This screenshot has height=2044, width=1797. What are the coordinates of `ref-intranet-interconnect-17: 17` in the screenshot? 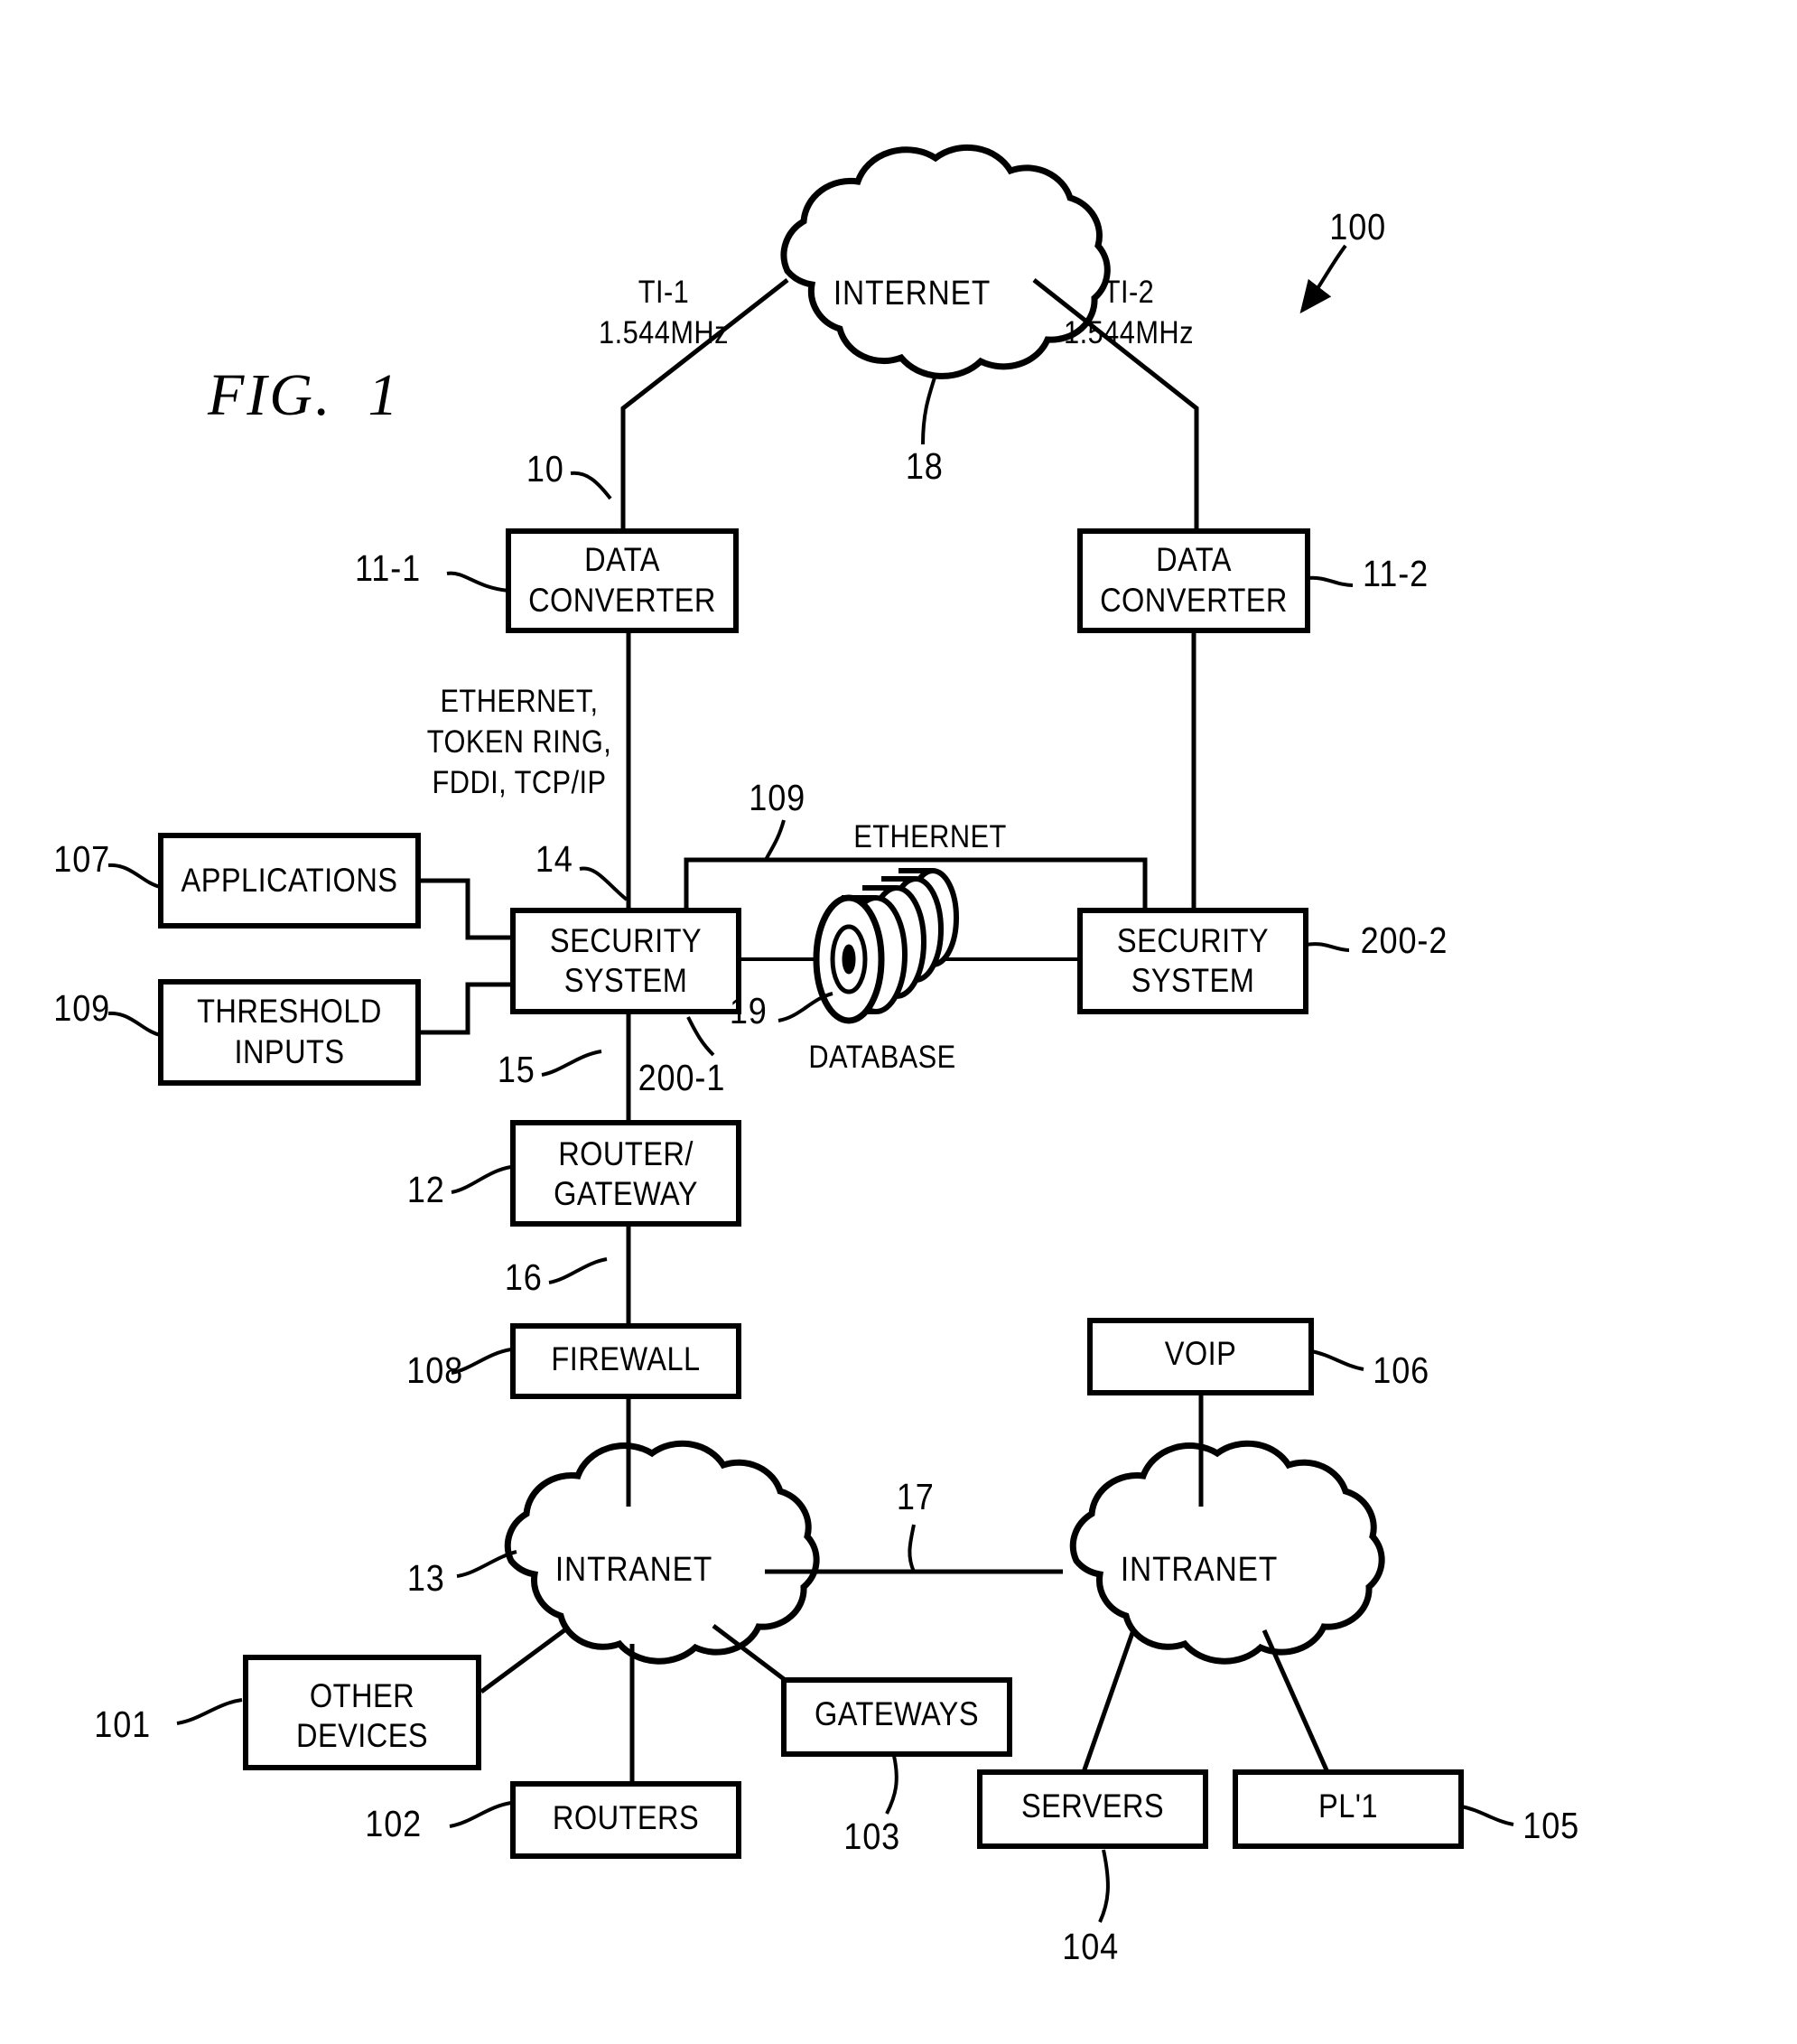 It's located at (915, 1496).